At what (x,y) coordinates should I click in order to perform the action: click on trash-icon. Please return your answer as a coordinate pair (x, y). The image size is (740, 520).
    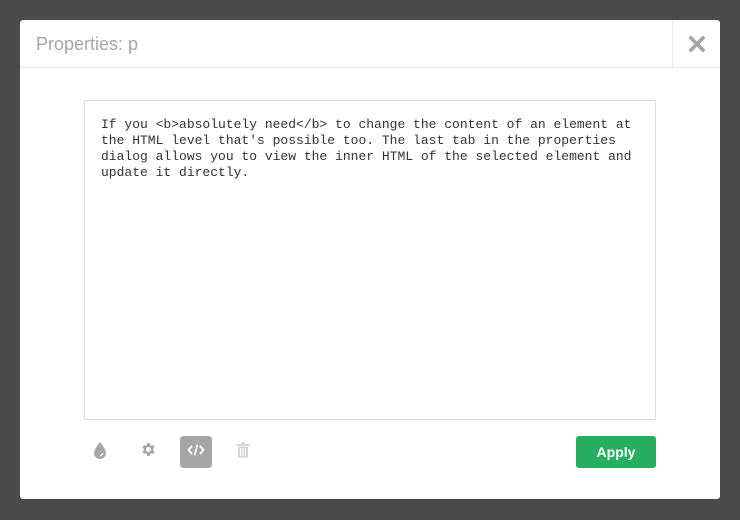
    Looking at the image, I should click on (243, 452).